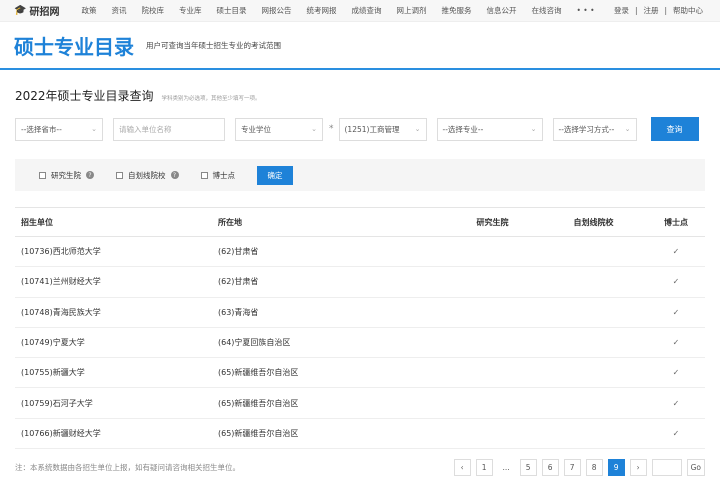 This screenshot has height=478, width=720. I want to click on degree-value: 专业学位, so click(256, 129).